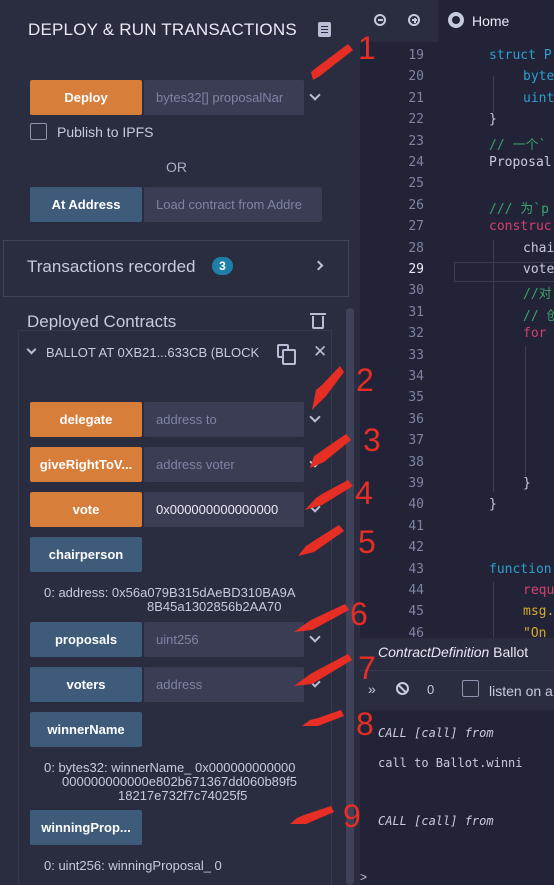 This screenshot has height=885, width=554. I want to click on line-number: 39, so click(416, 483).